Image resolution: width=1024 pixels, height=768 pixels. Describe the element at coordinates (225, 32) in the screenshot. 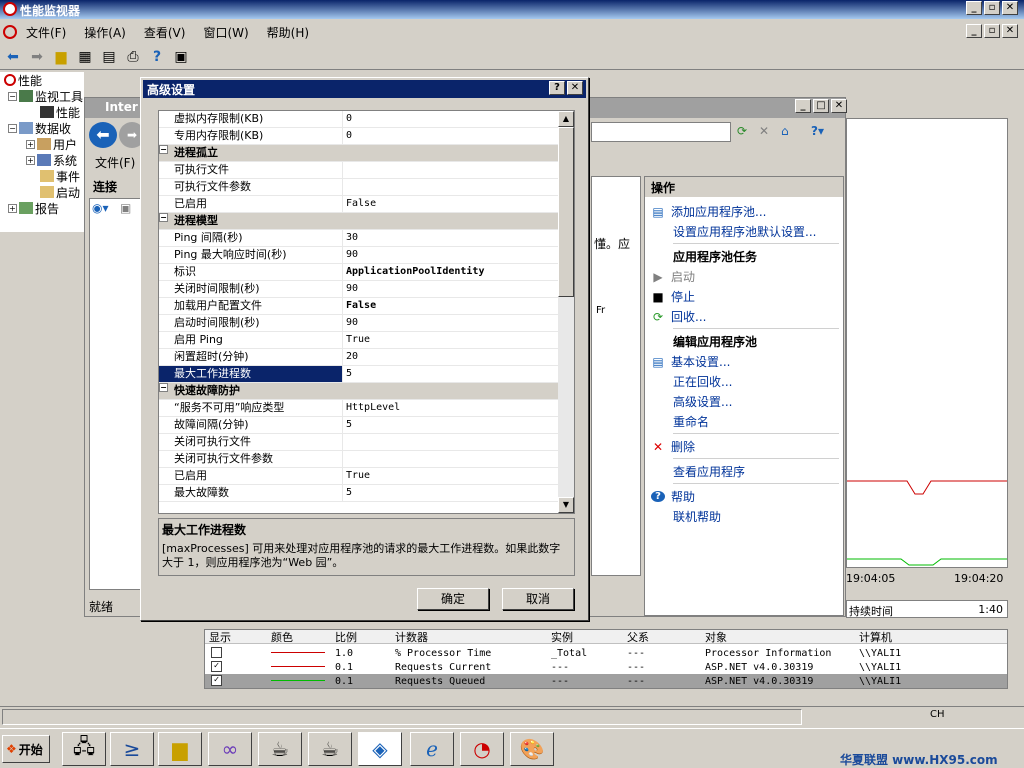

I see `menu-window: 窗口(W)` at that location.